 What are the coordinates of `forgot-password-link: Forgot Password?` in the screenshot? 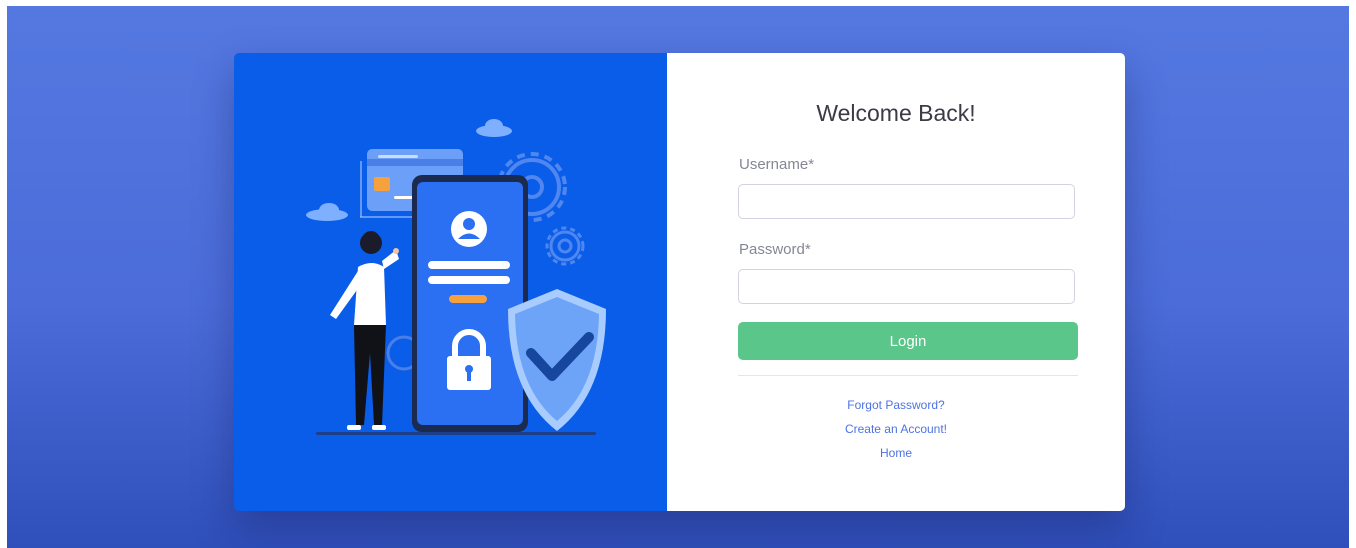 It's located at (896, 405).